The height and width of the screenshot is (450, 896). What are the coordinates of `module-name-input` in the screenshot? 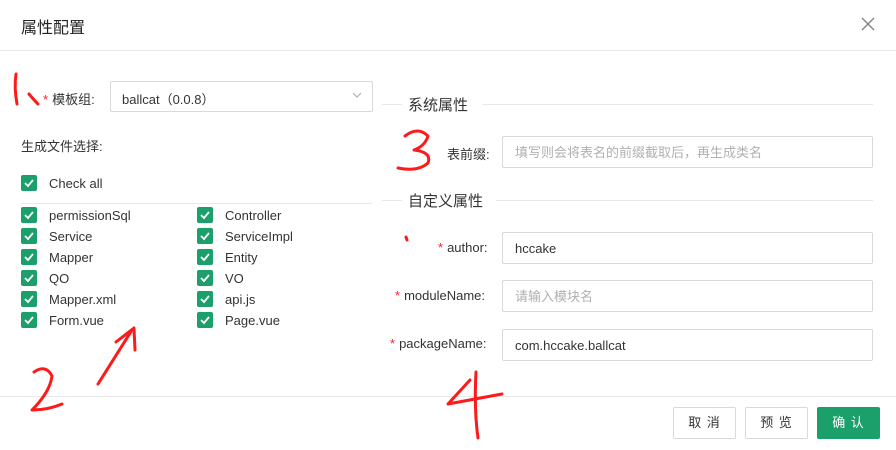 It's located at (687, 296).